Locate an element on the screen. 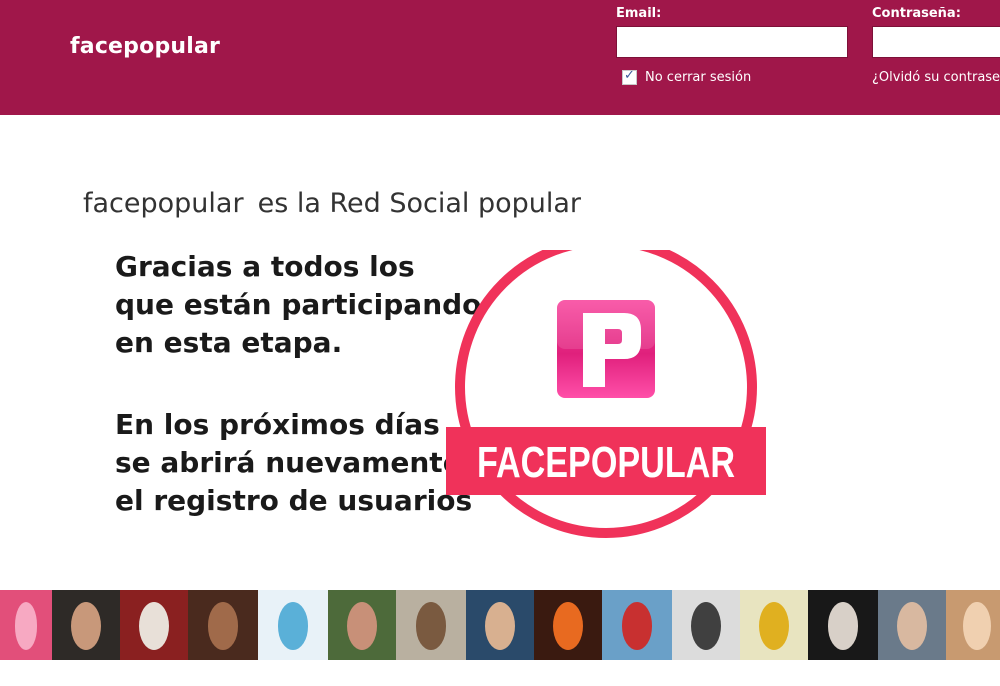  facepopular-logo: FACEPOPULAR is located at coordinates (606, 394).